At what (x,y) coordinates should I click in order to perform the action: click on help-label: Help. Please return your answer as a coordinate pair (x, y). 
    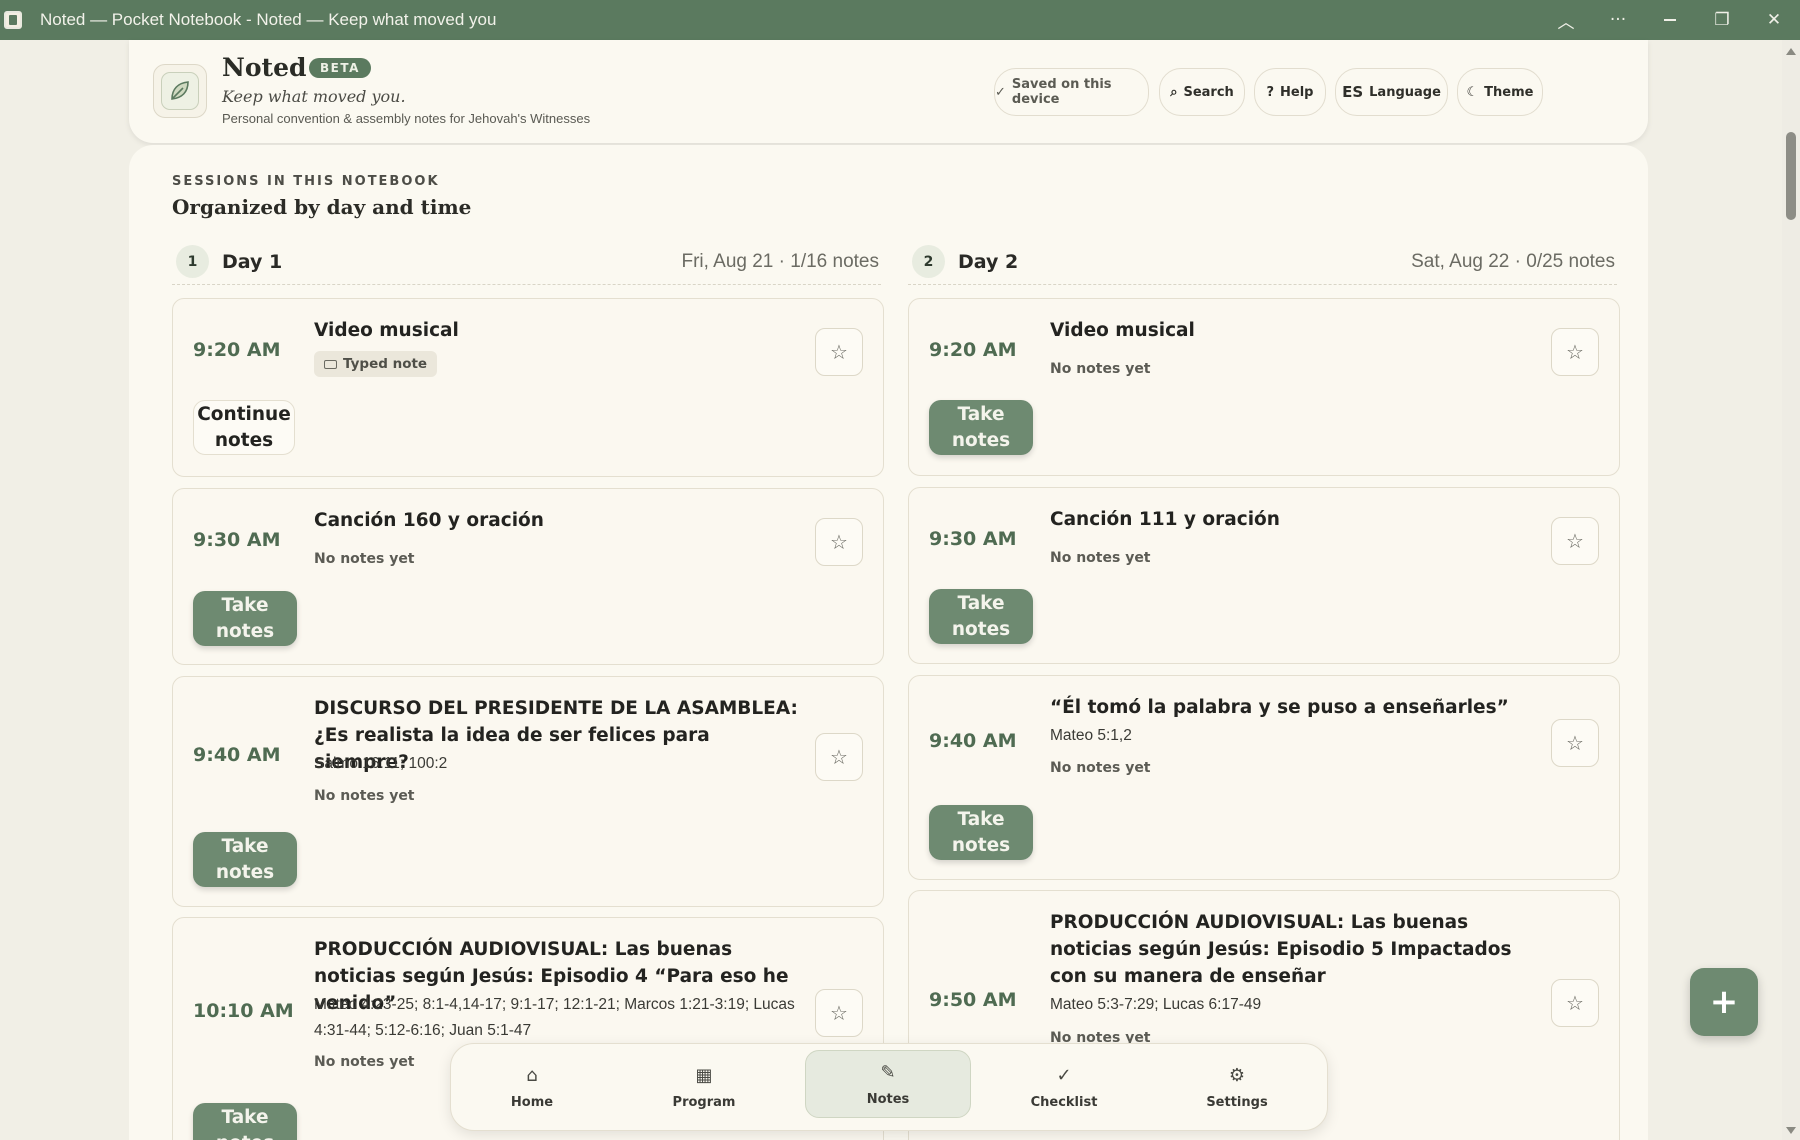
    Looking at the image, I should click on (1297, 92).